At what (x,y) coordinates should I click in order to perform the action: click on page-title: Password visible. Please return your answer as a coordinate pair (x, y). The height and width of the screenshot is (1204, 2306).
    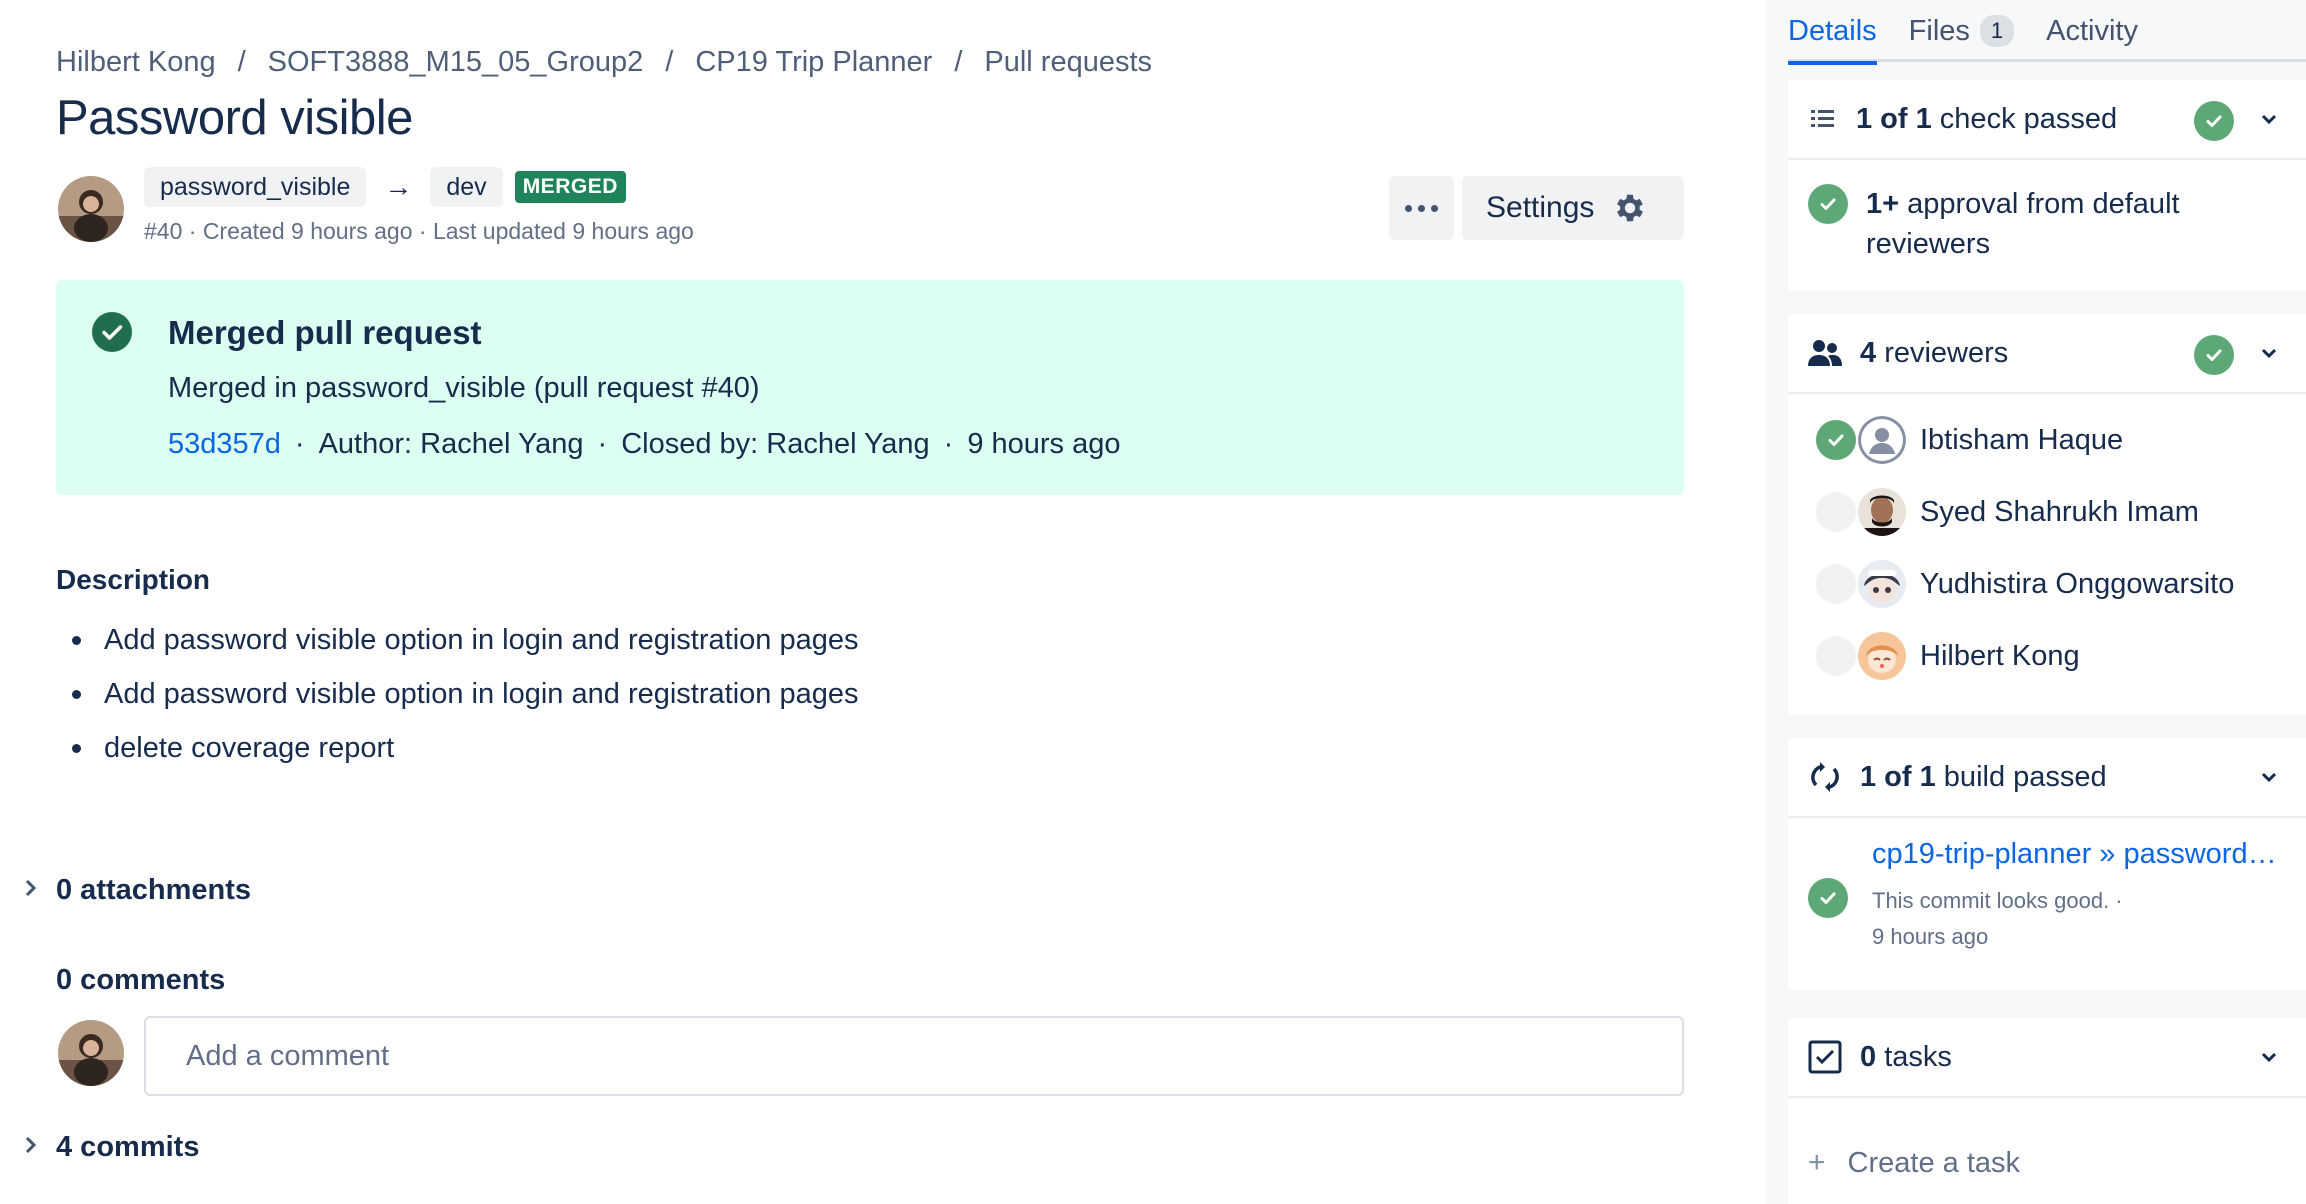
    Looking at the image, I should click on (234, 118).